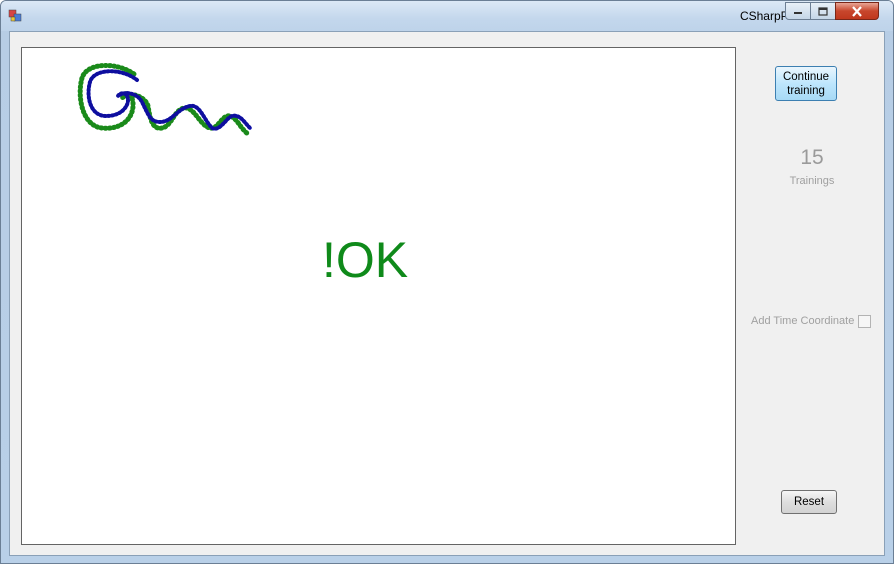 This screenshot has height=564, width=894. I want to click on trainings-label: Trainings, so click(812, 181).